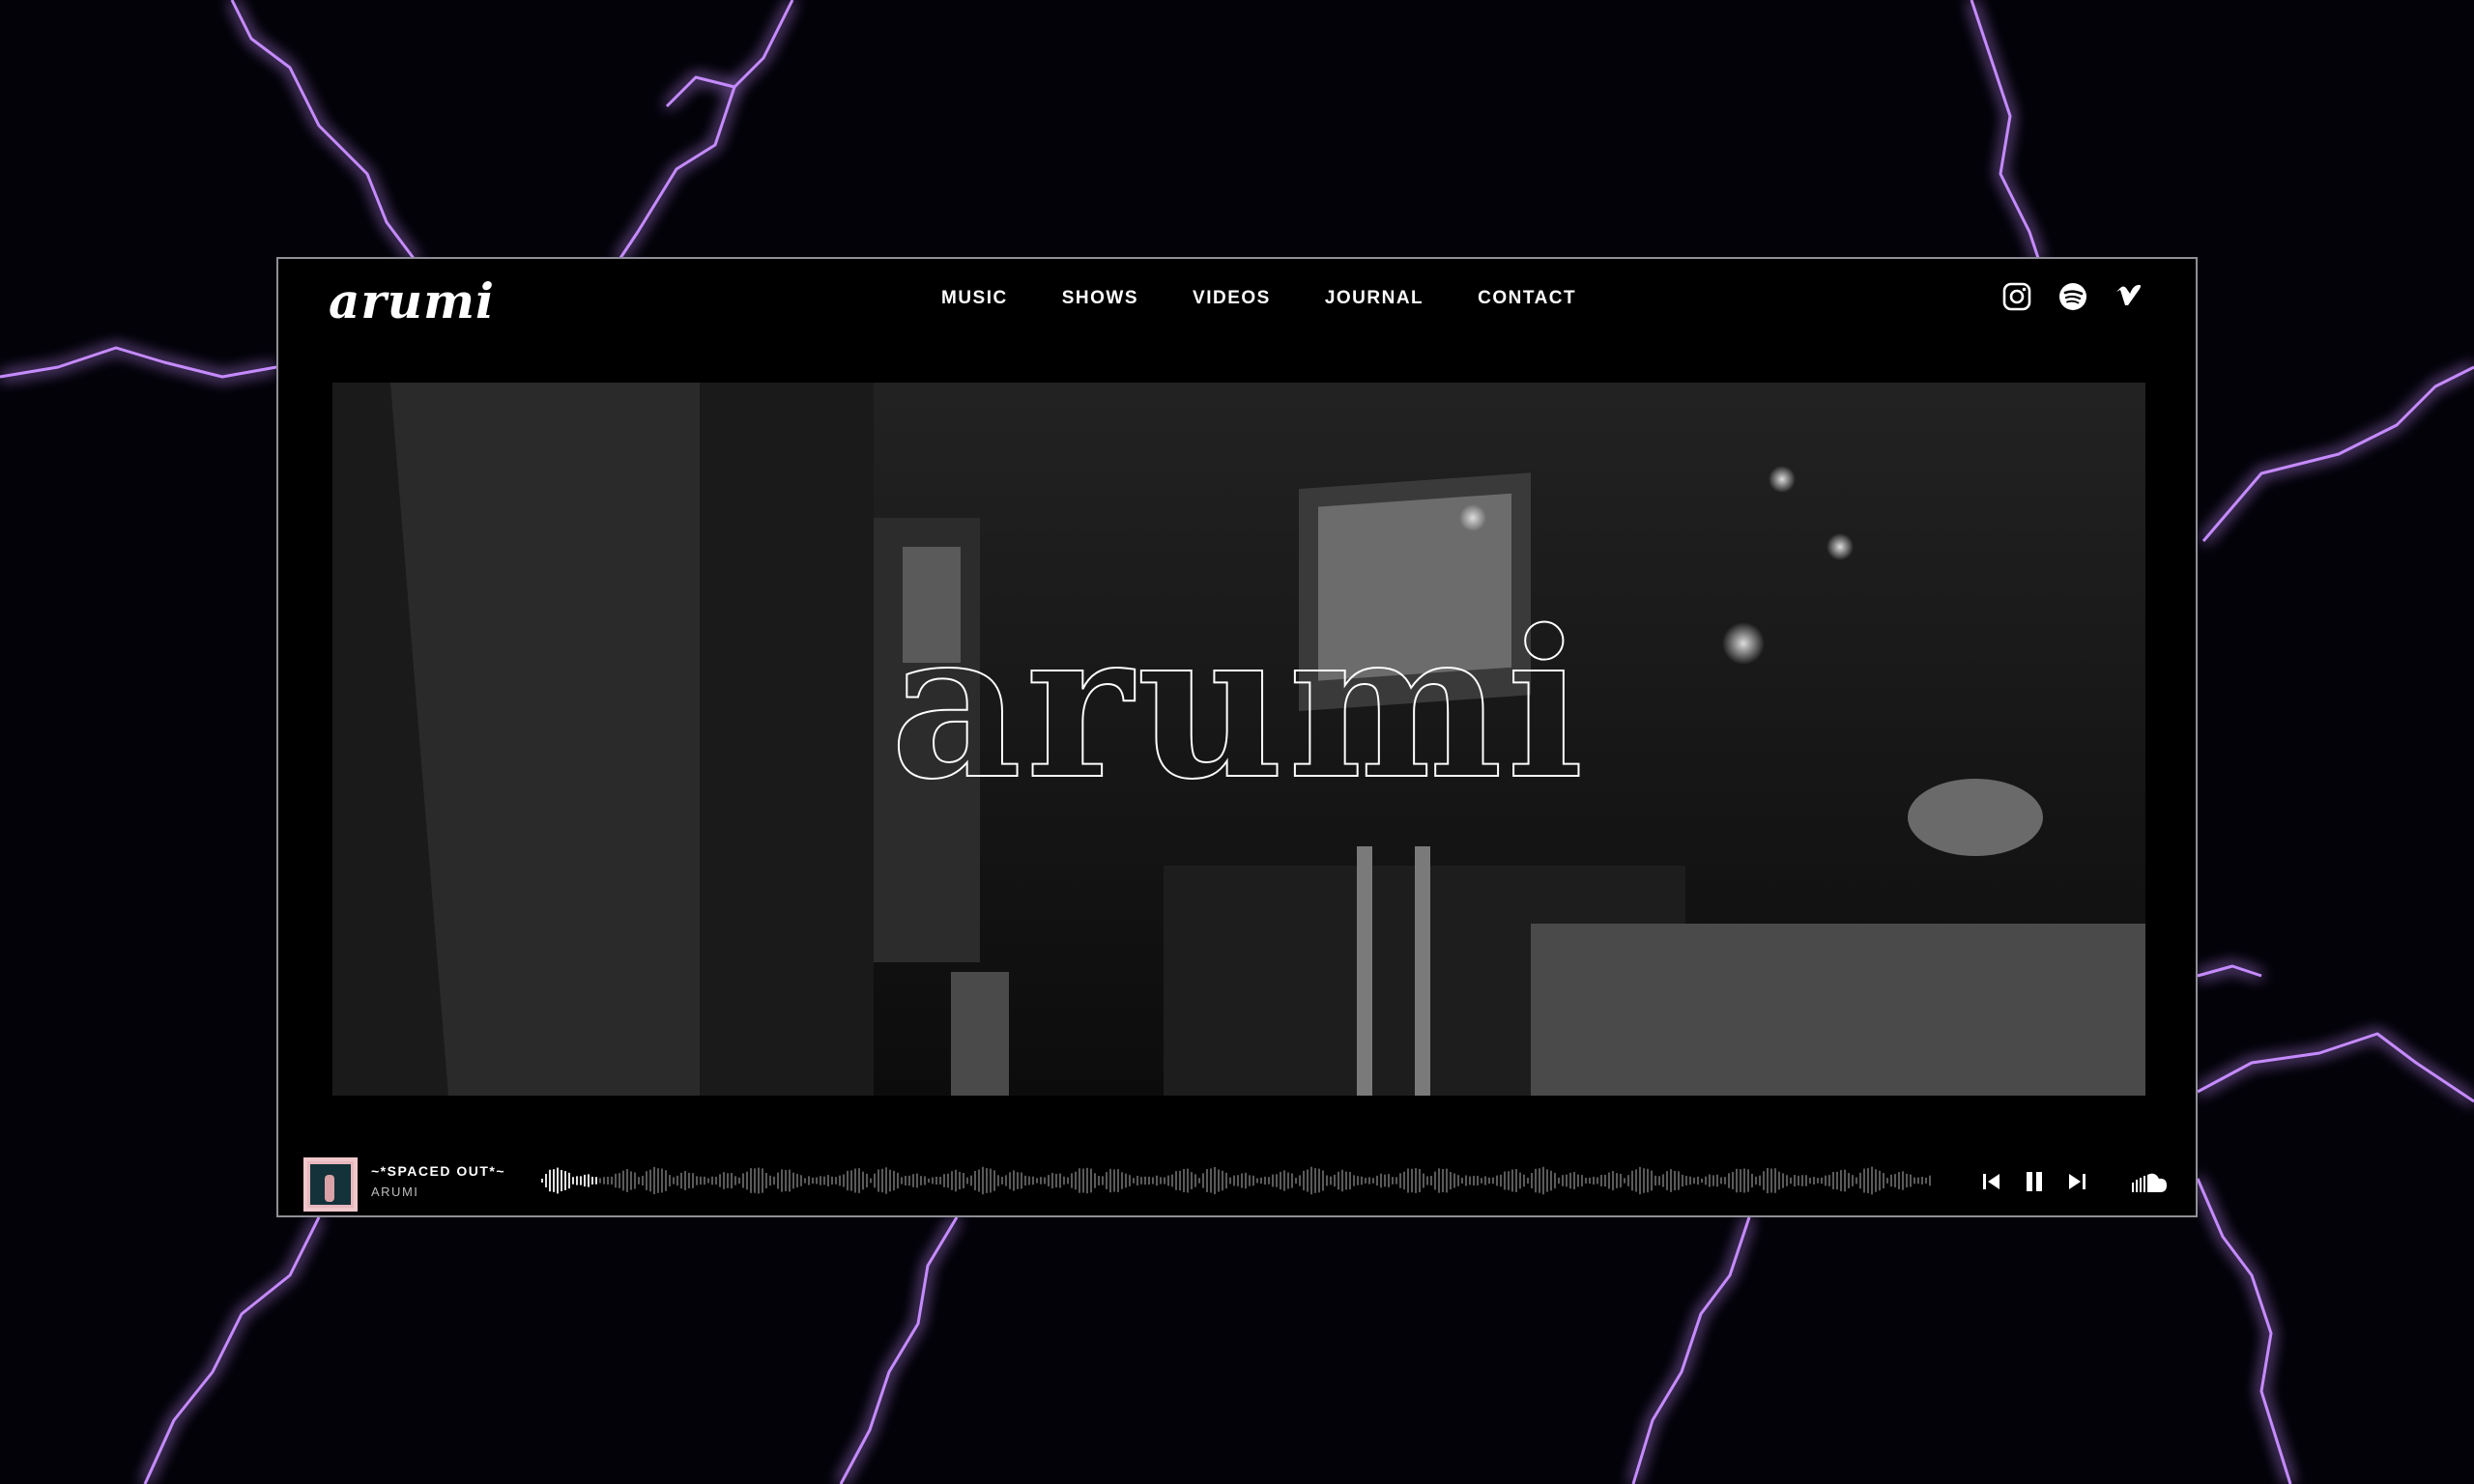  I want to click on next-icon, so click(2076, 1182).